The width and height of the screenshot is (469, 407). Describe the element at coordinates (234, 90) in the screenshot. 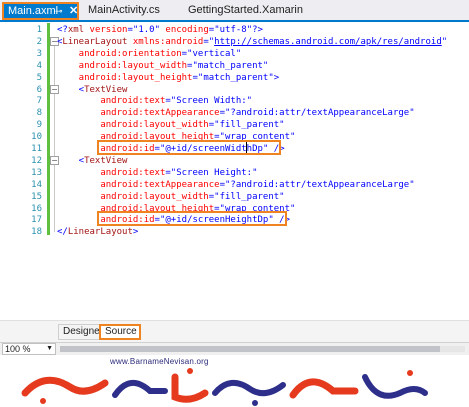

I see `code-line: 6− <TextView` at that location.